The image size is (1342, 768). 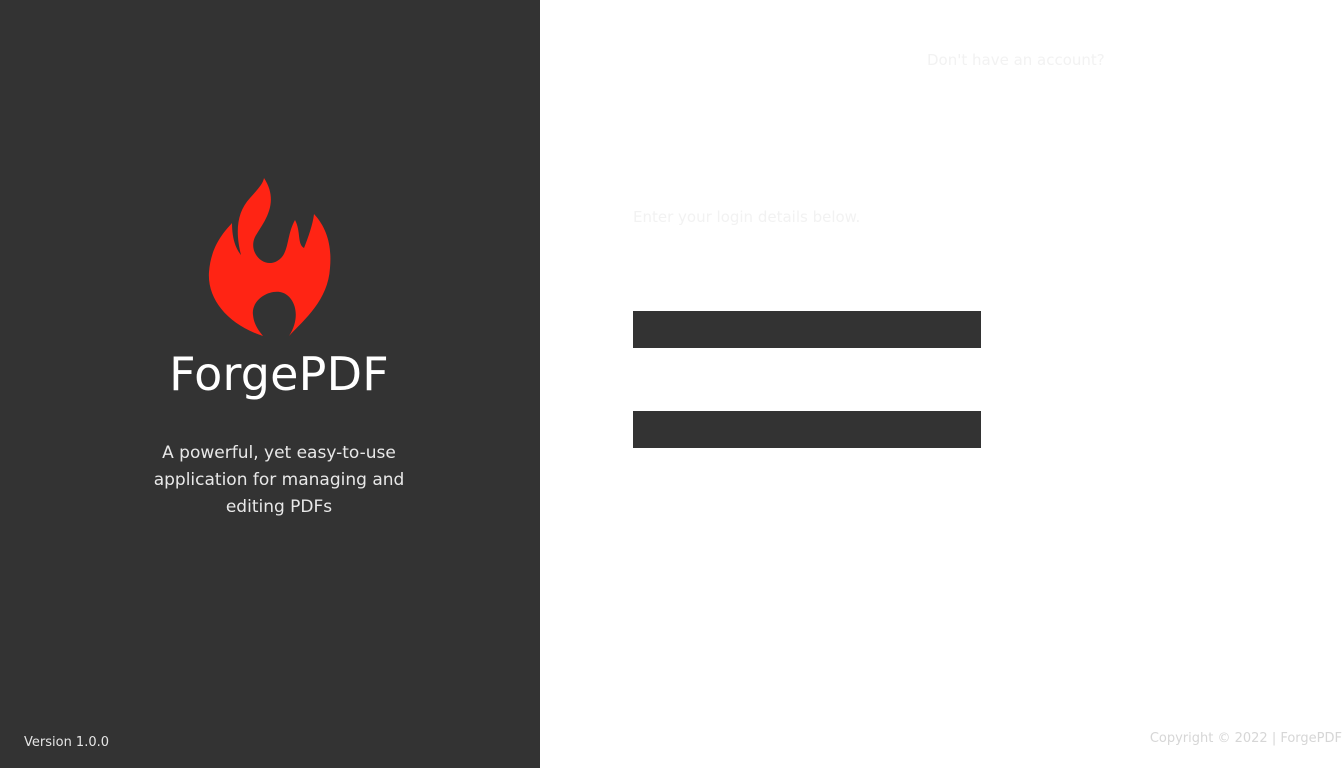 What do you see at coordinates (747, 217) in the screenshot?
I see `login-instructions: Enter your login details below.` at bounding box center [747, 217].